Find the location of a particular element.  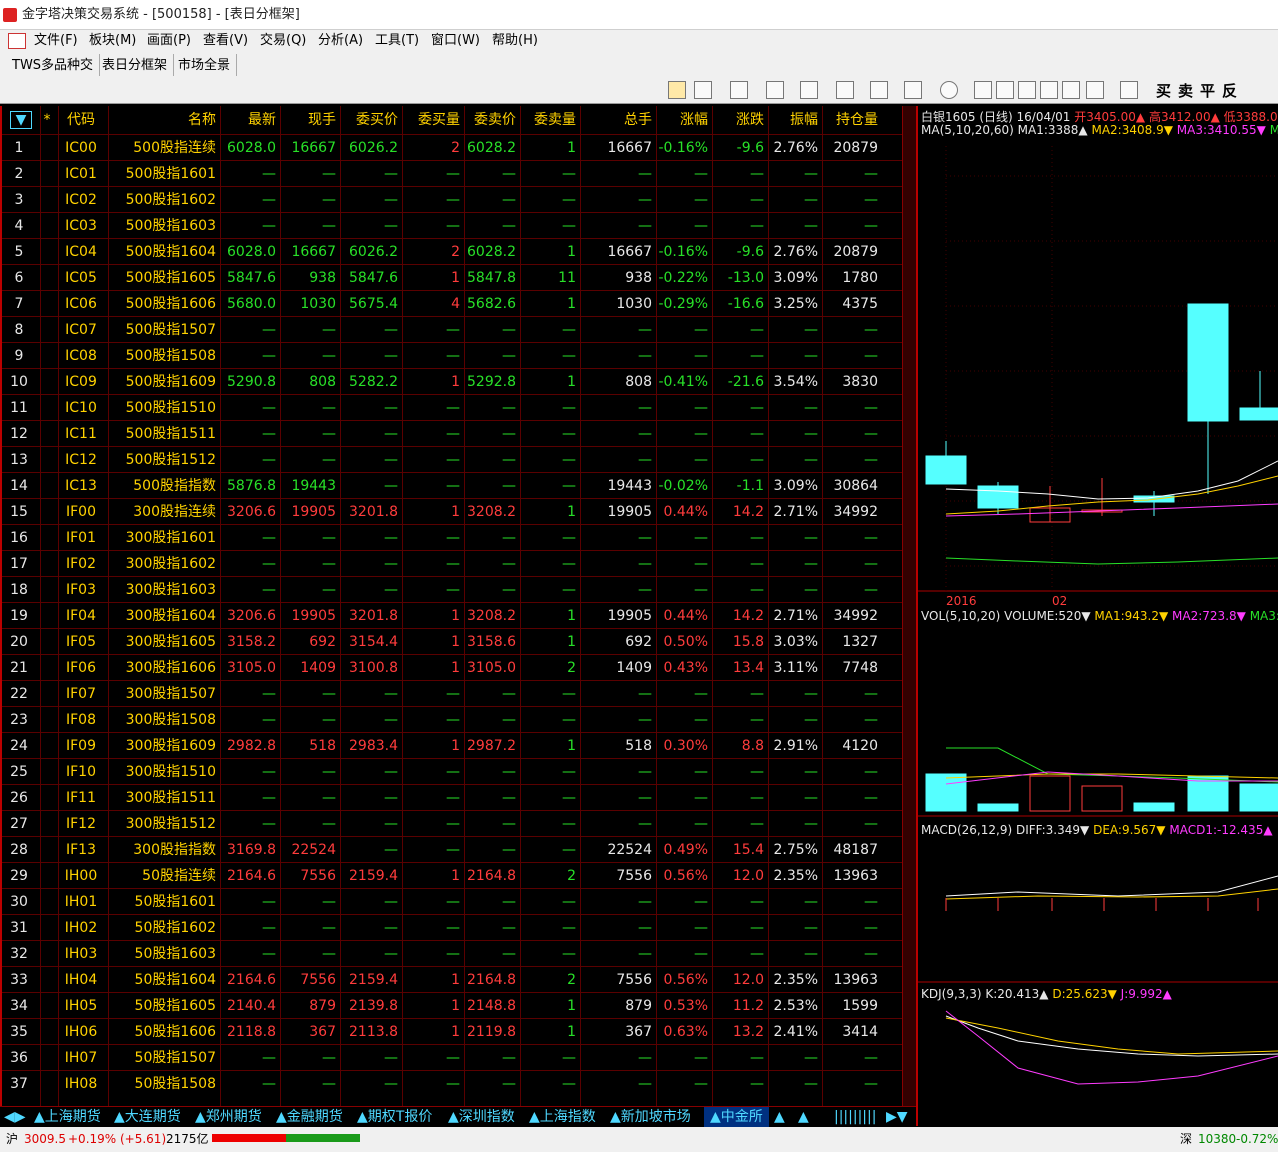

header-change-pct: 总手 is located at coordinates (616, 120).